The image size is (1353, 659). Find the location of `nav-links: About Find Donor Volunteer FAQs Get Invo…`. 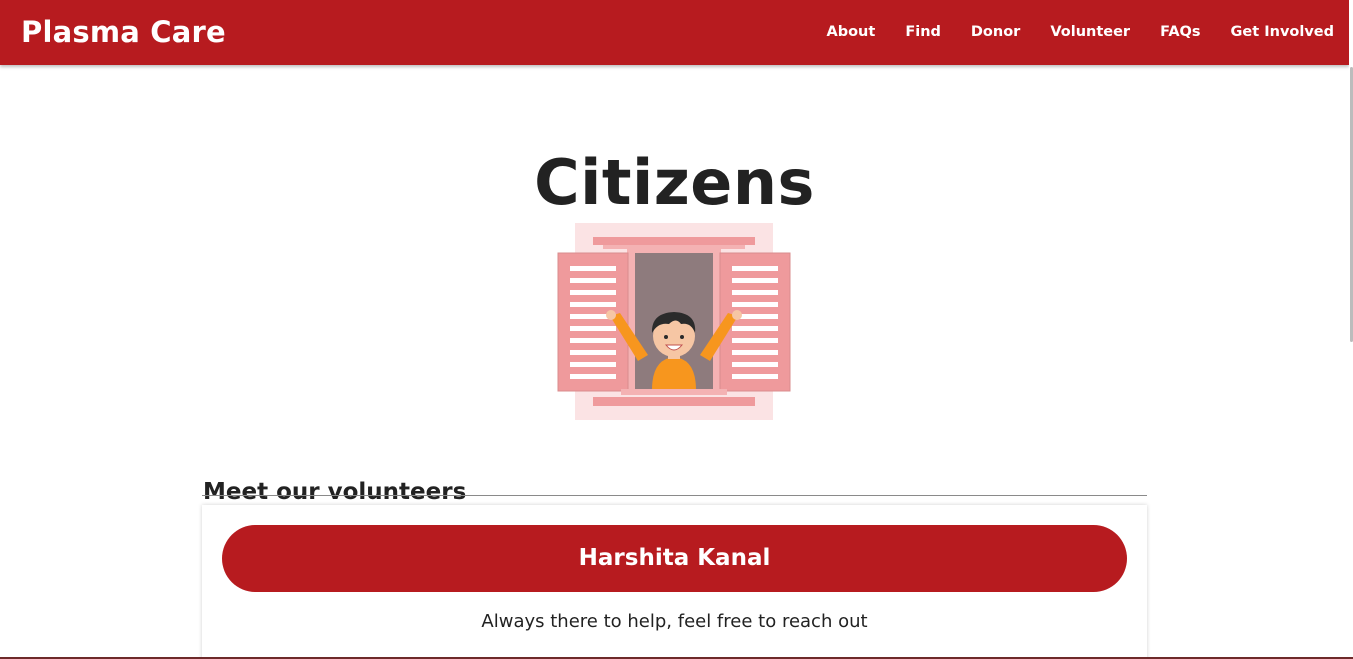

nav-links: About Find Donor Volunteer FAQs Get Invo… is located at coordinates (1080, 32).